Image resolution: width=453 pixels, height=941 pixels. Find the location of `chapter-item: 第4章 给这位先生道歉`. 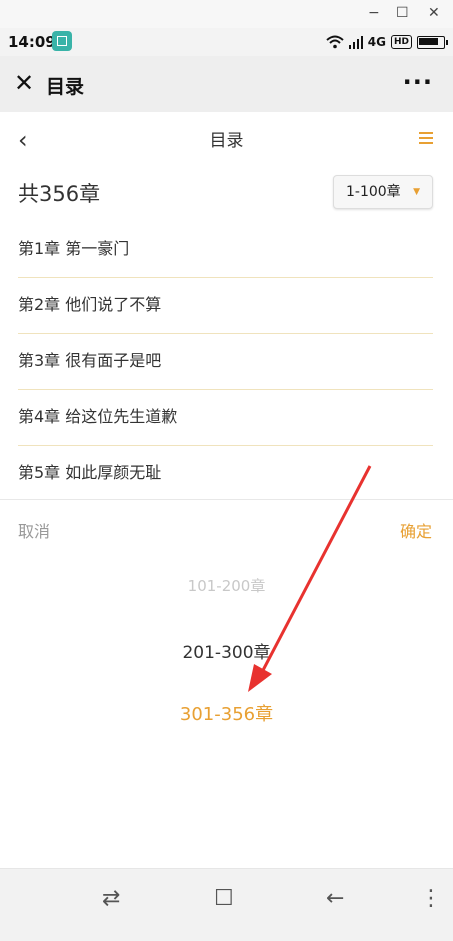

chapter-item: 第4章 给这位先生道歉 is located at coordinates (225, 418).